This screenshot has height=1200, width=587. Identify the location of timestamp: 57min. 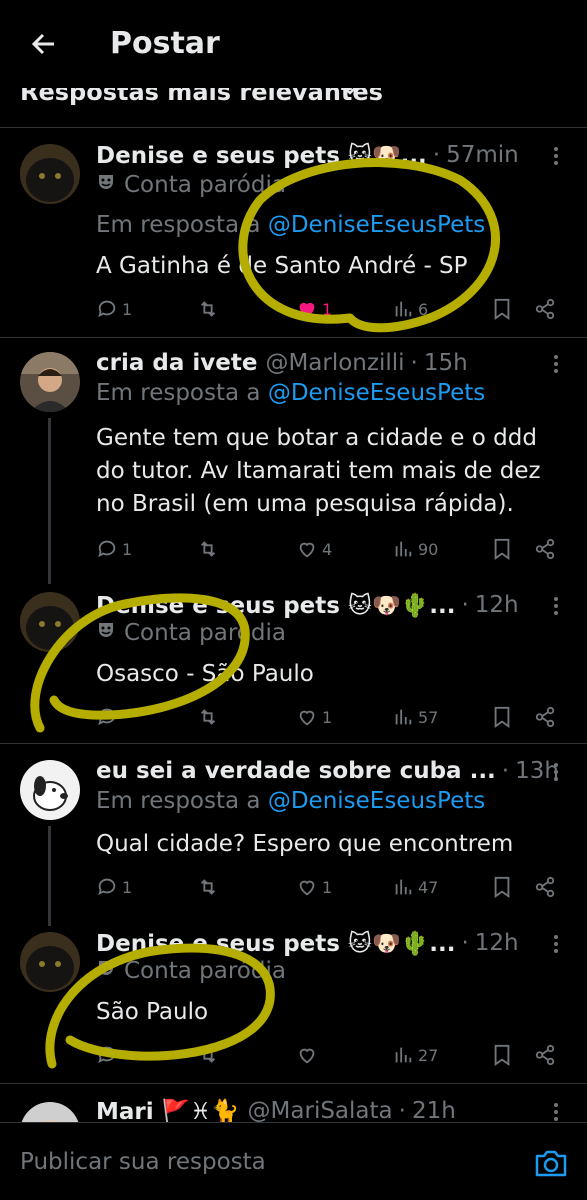
(482, 155).